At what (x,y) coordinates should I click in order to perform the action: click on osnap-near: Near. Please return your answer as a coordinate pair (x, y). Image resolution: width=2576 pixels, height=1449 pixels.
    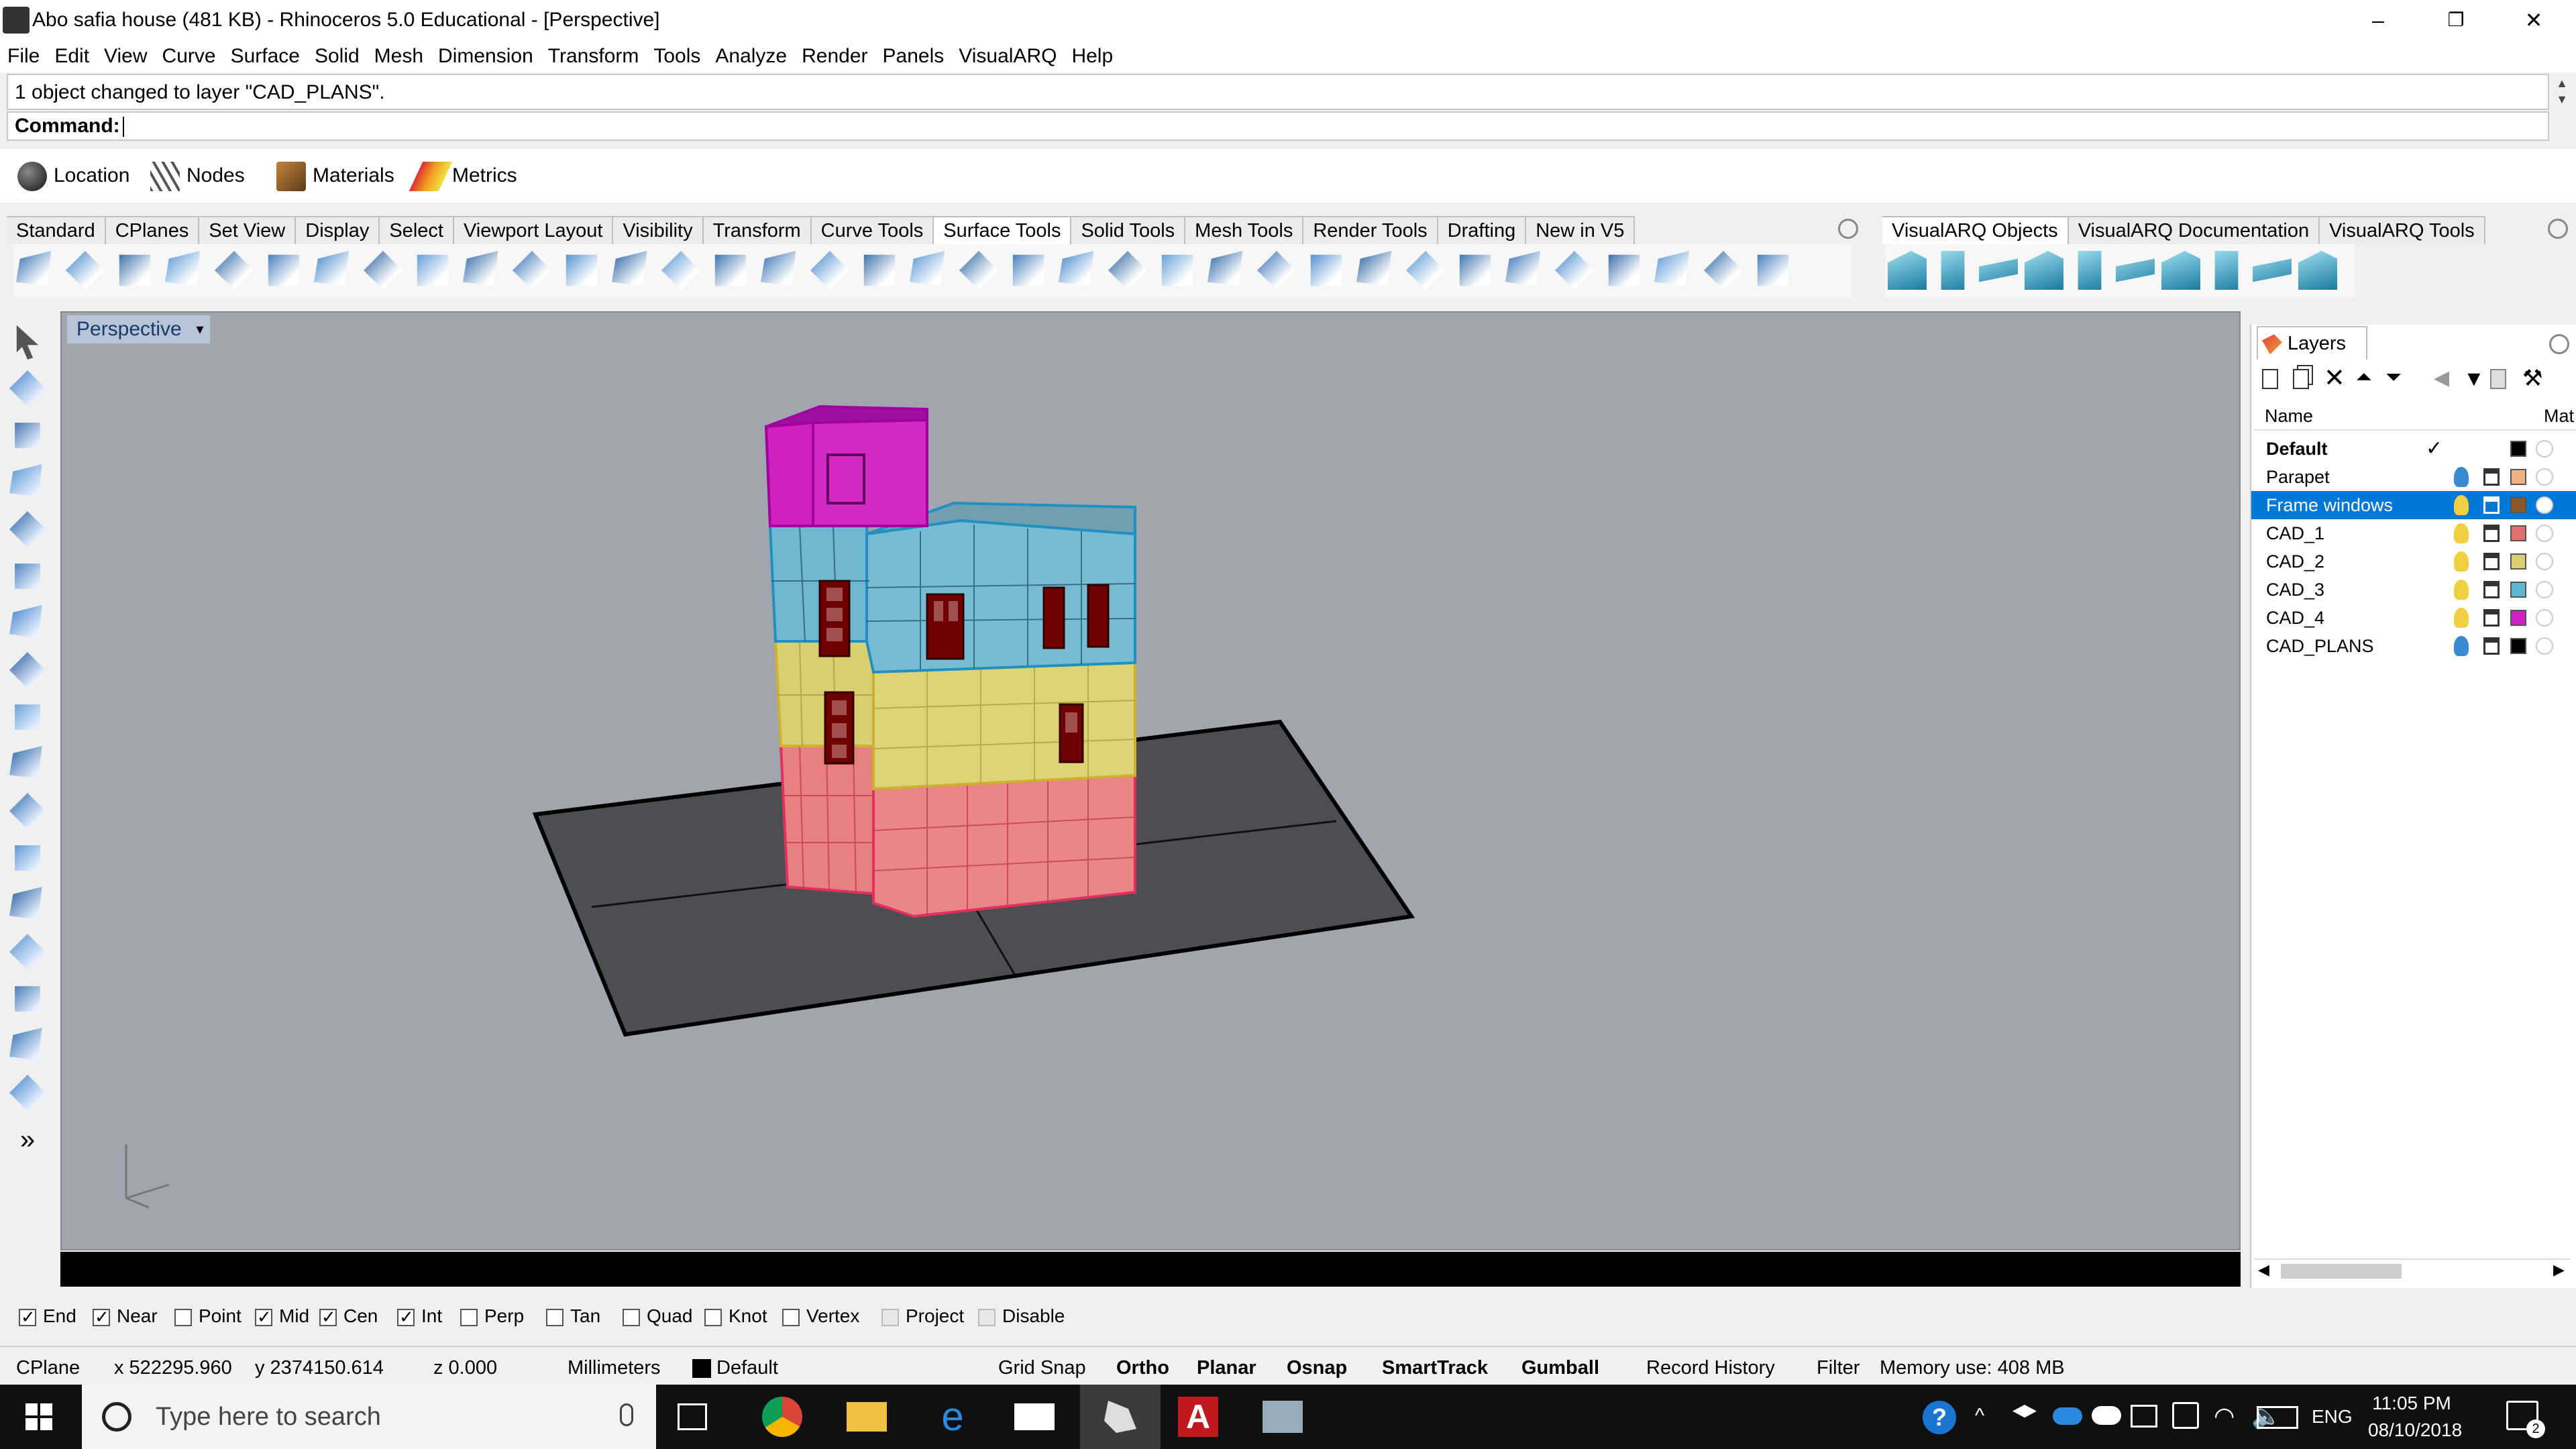
    Looking at the image, I should click on (125, 1316).